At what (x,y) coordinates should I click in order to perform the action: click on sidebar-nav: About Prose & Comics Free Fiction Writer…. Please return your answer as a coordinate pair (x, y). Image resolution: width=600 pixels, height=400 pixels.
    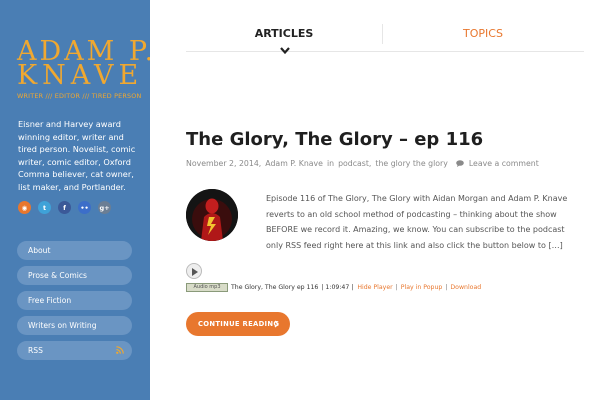
    Looking at the image, I should click on (74, 303).